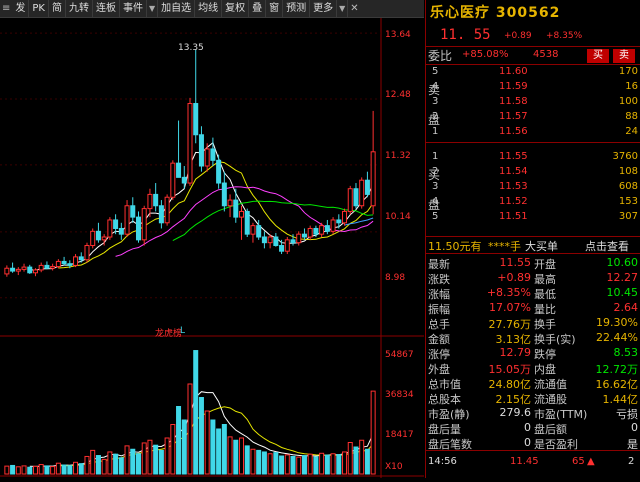 Image resolution: width=640 pixels, height=482 pixels. Describe the element at coordinates (57, 8) in the screenshot. I see `toolbar-btn-jian: 简` at that location.